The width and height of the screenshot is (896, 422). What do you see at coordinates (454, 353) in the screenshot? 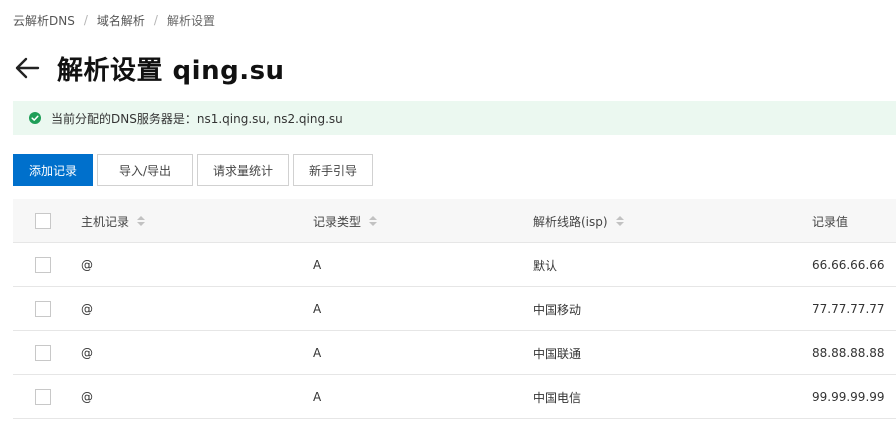
I see `table-row: @ A 中国联通 88.88.88.88` at bounding box center [454, 353].